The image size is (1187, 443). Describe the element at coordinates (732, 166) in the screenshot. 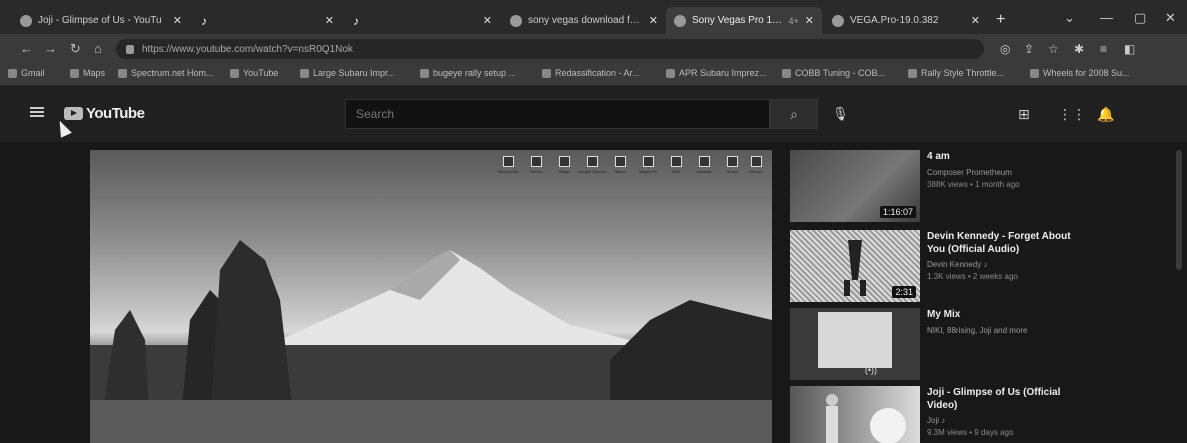

I see `desktop-icon: iTunes` at that location.